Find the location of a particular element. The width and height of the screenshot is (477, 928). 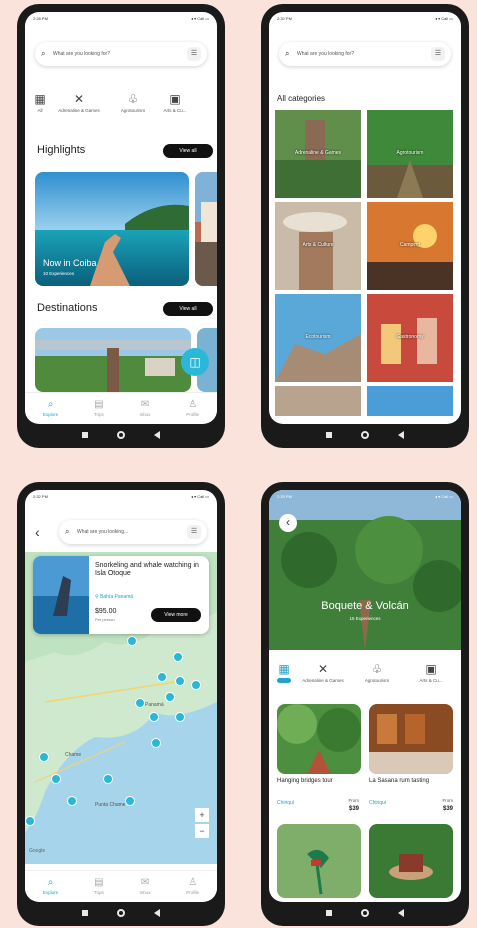

status-bar: 2:32 PM ◂ ▾ Call ▭ is located at coordinates (121, 496).